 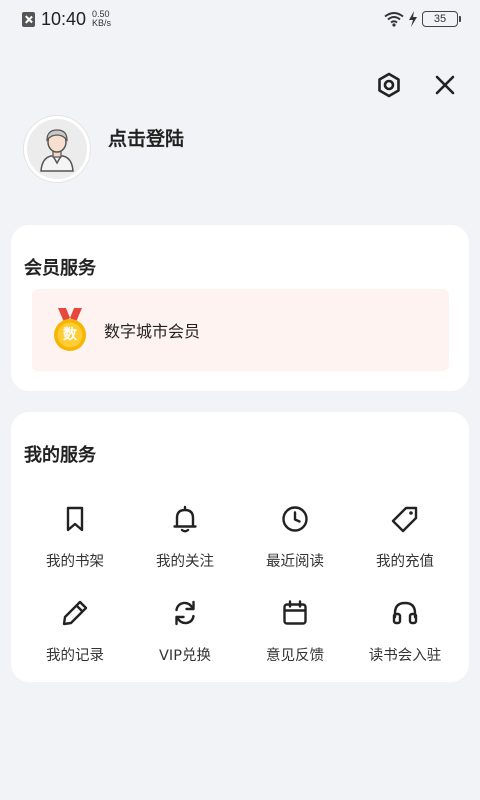 What do you see at coordinates (295, 519) in the screenshot?
I see `clock-icon` at bounding box center [295, 519].